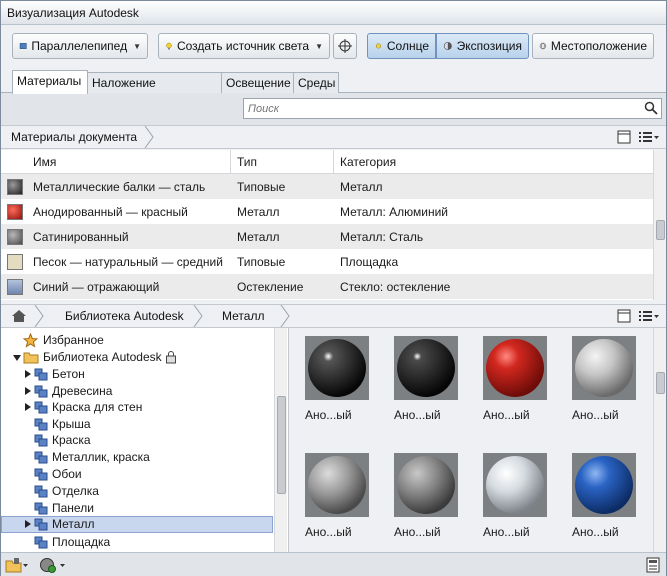  Describe the element at coordinates (137, 524) in the screenshot. I see `tree-item-metal: Металл` at that location.